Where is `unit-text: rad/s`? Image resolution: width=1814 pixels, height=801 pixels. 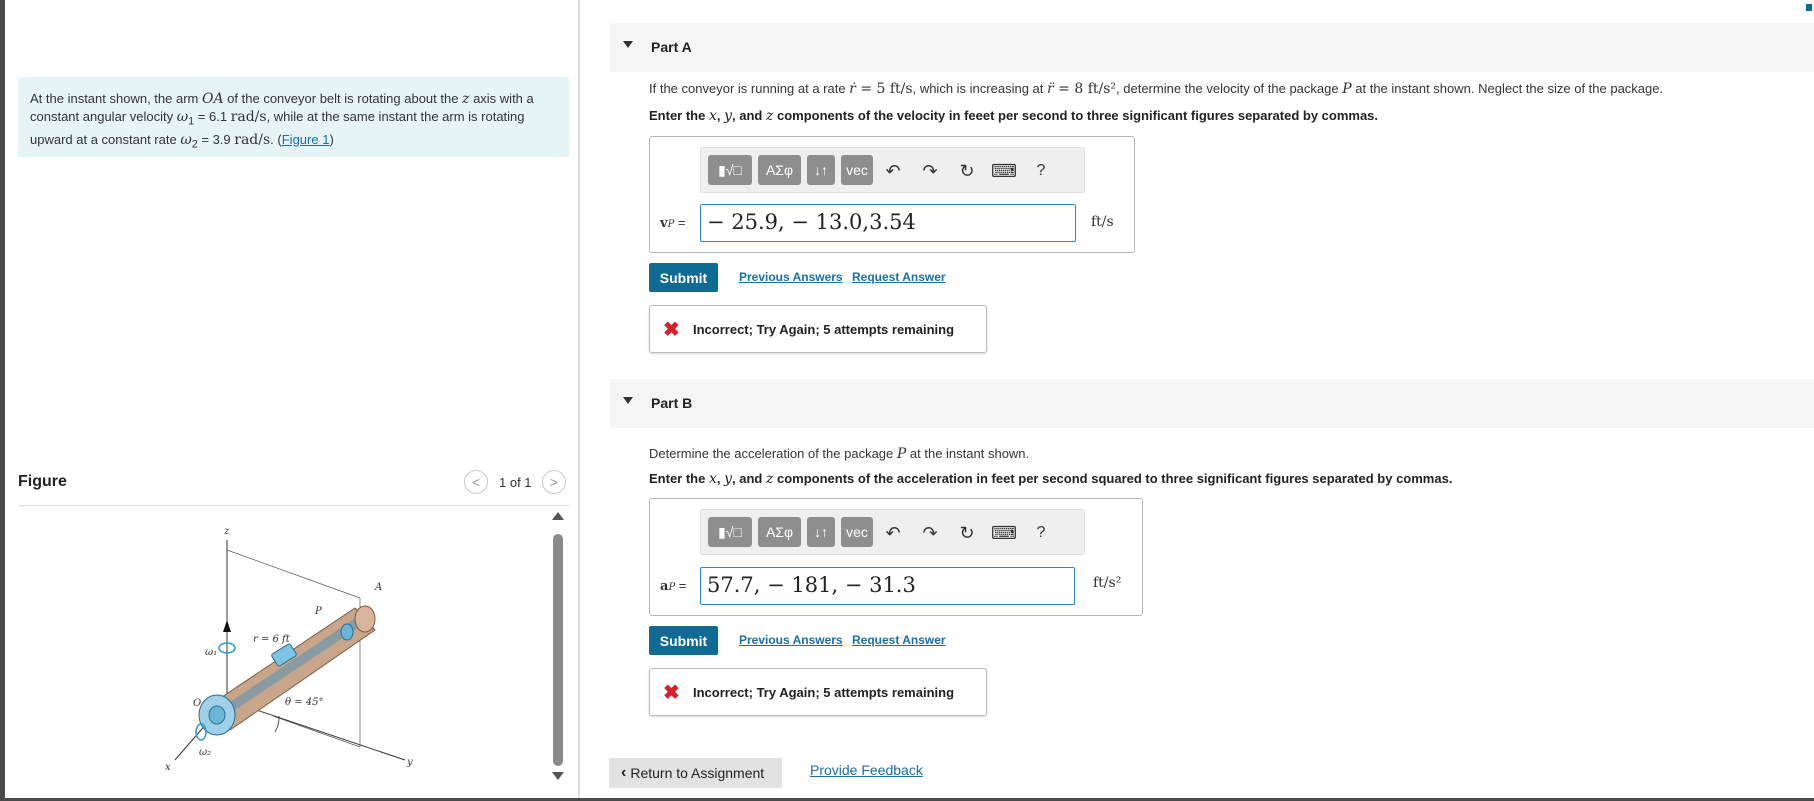 unit-text: rad/s is located at coordinates (248, 117).